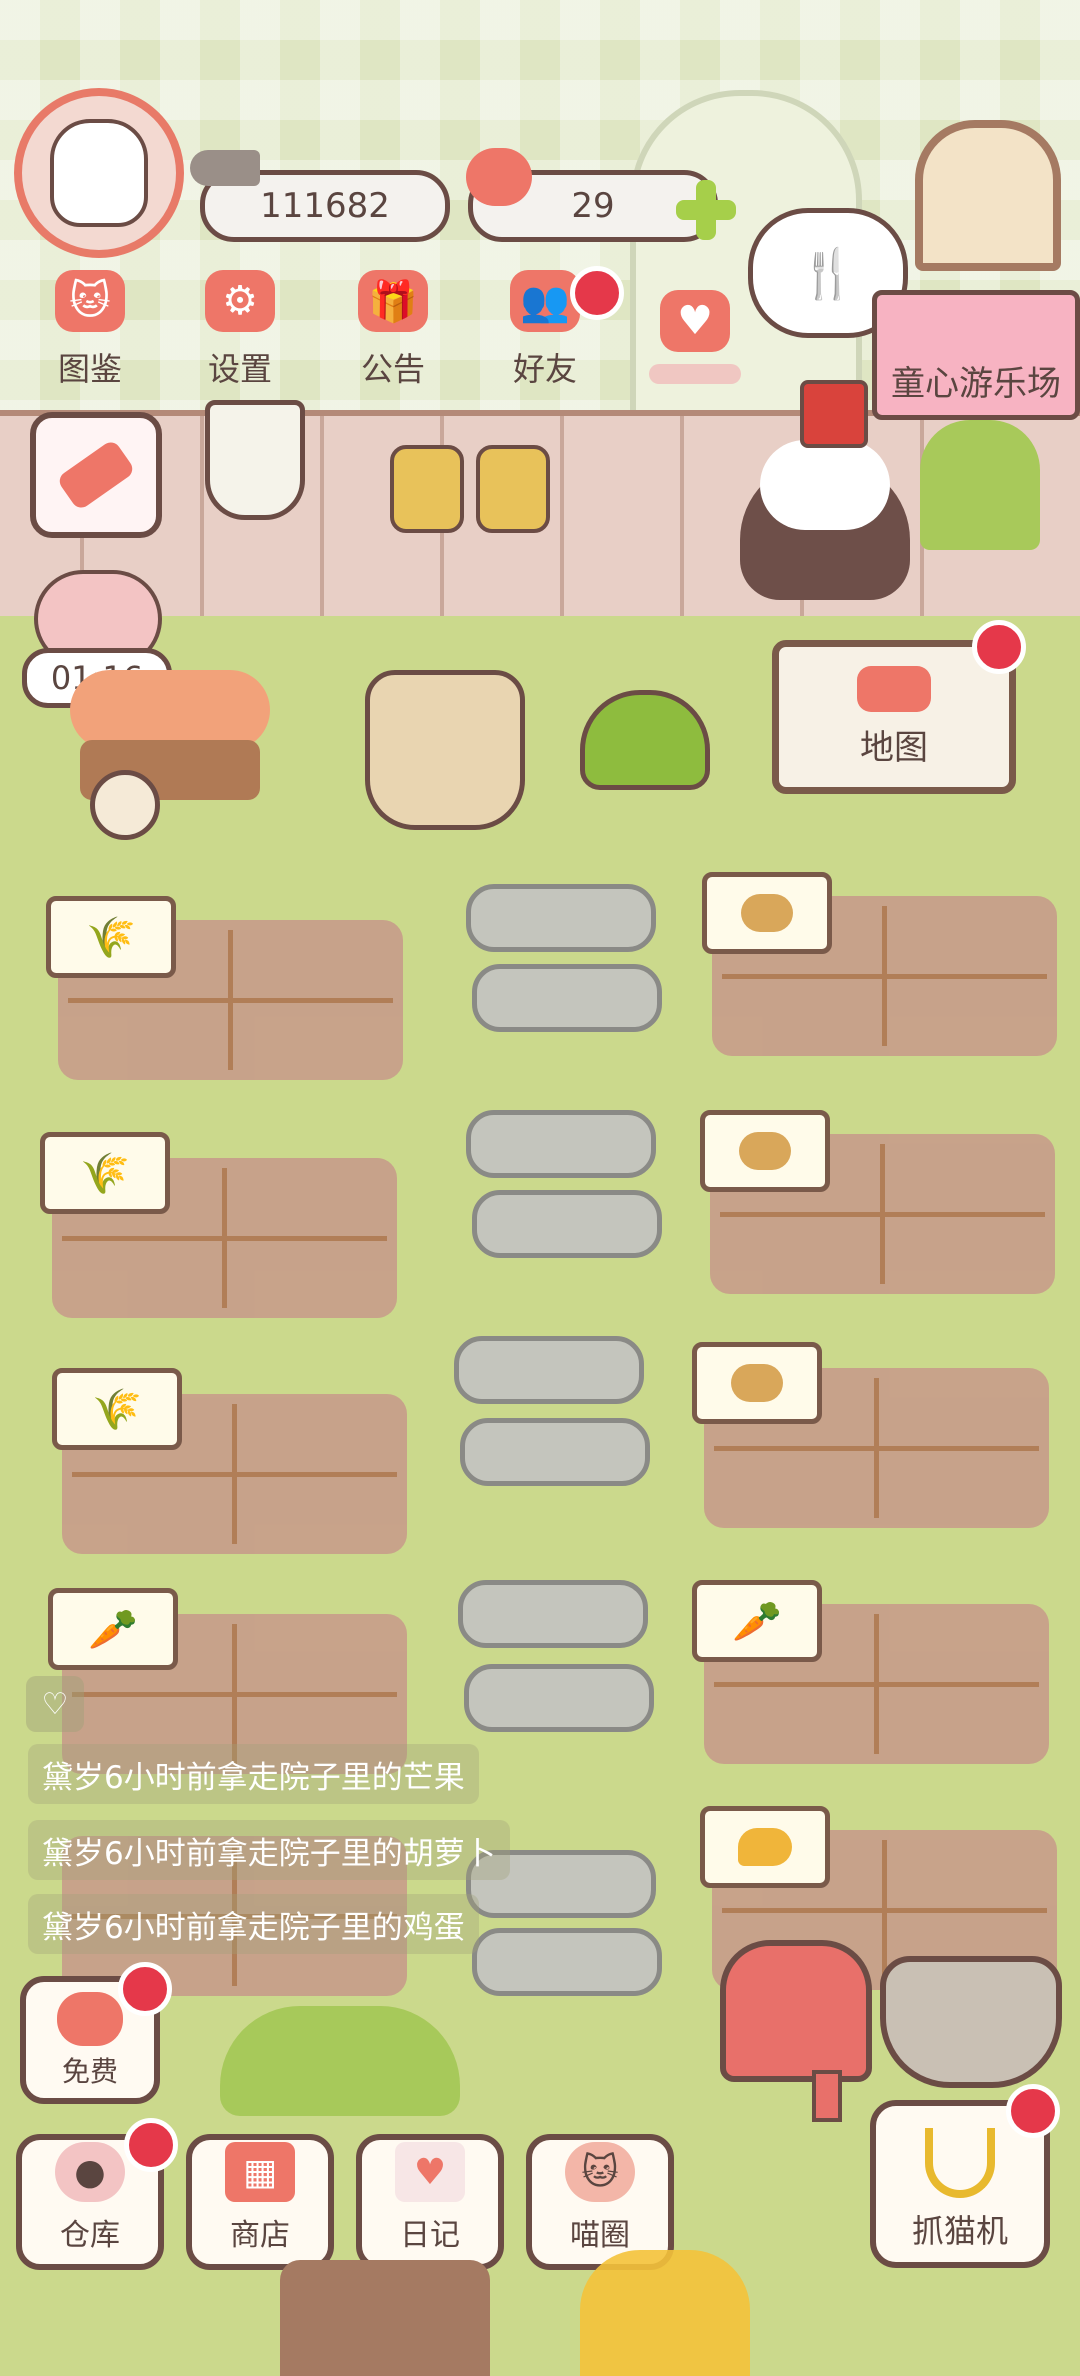 The height and width of the screenshot is (2376, 1080). I want to click on flower-cart, so click(180, 750).